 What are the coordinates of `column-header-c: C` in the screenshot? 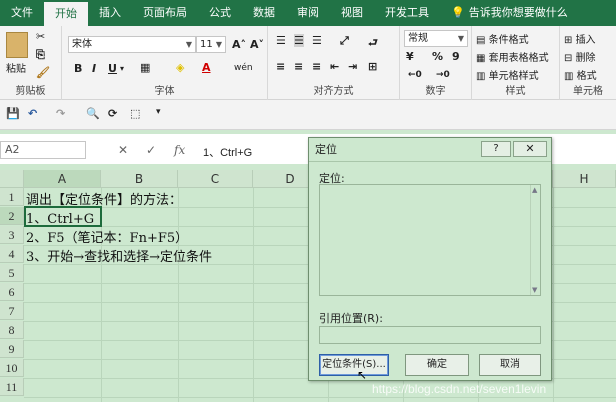 It's located at (215, 179).